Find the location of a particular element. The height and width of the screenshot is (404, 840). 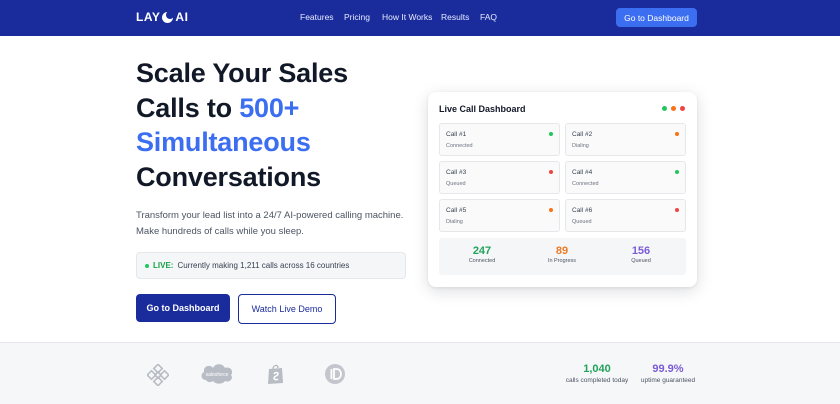

brand-mark-icon is located at coordinates (168, 16).